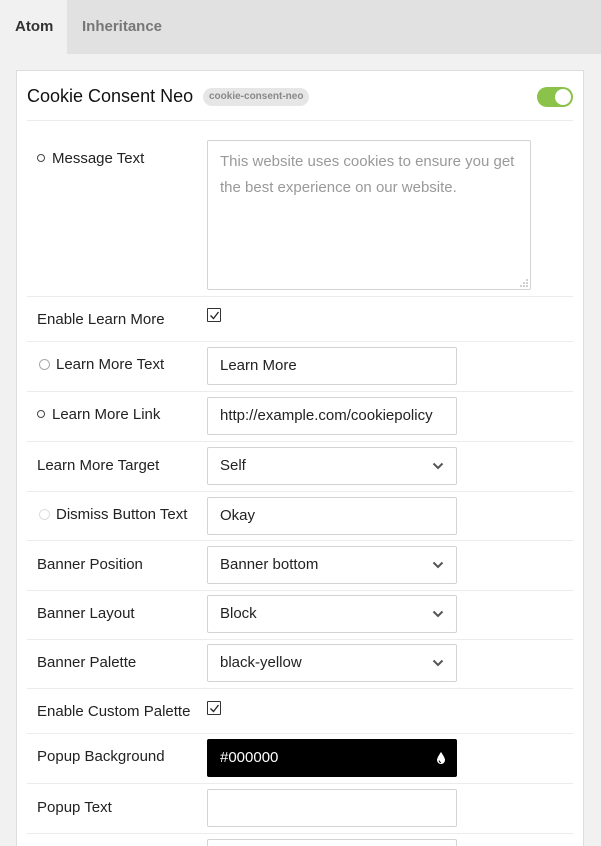  What do you see at coordinates (332, 366) in the screenshot?
I see `learn-more-text-input: Learn More` at bounding box center [332, 366].